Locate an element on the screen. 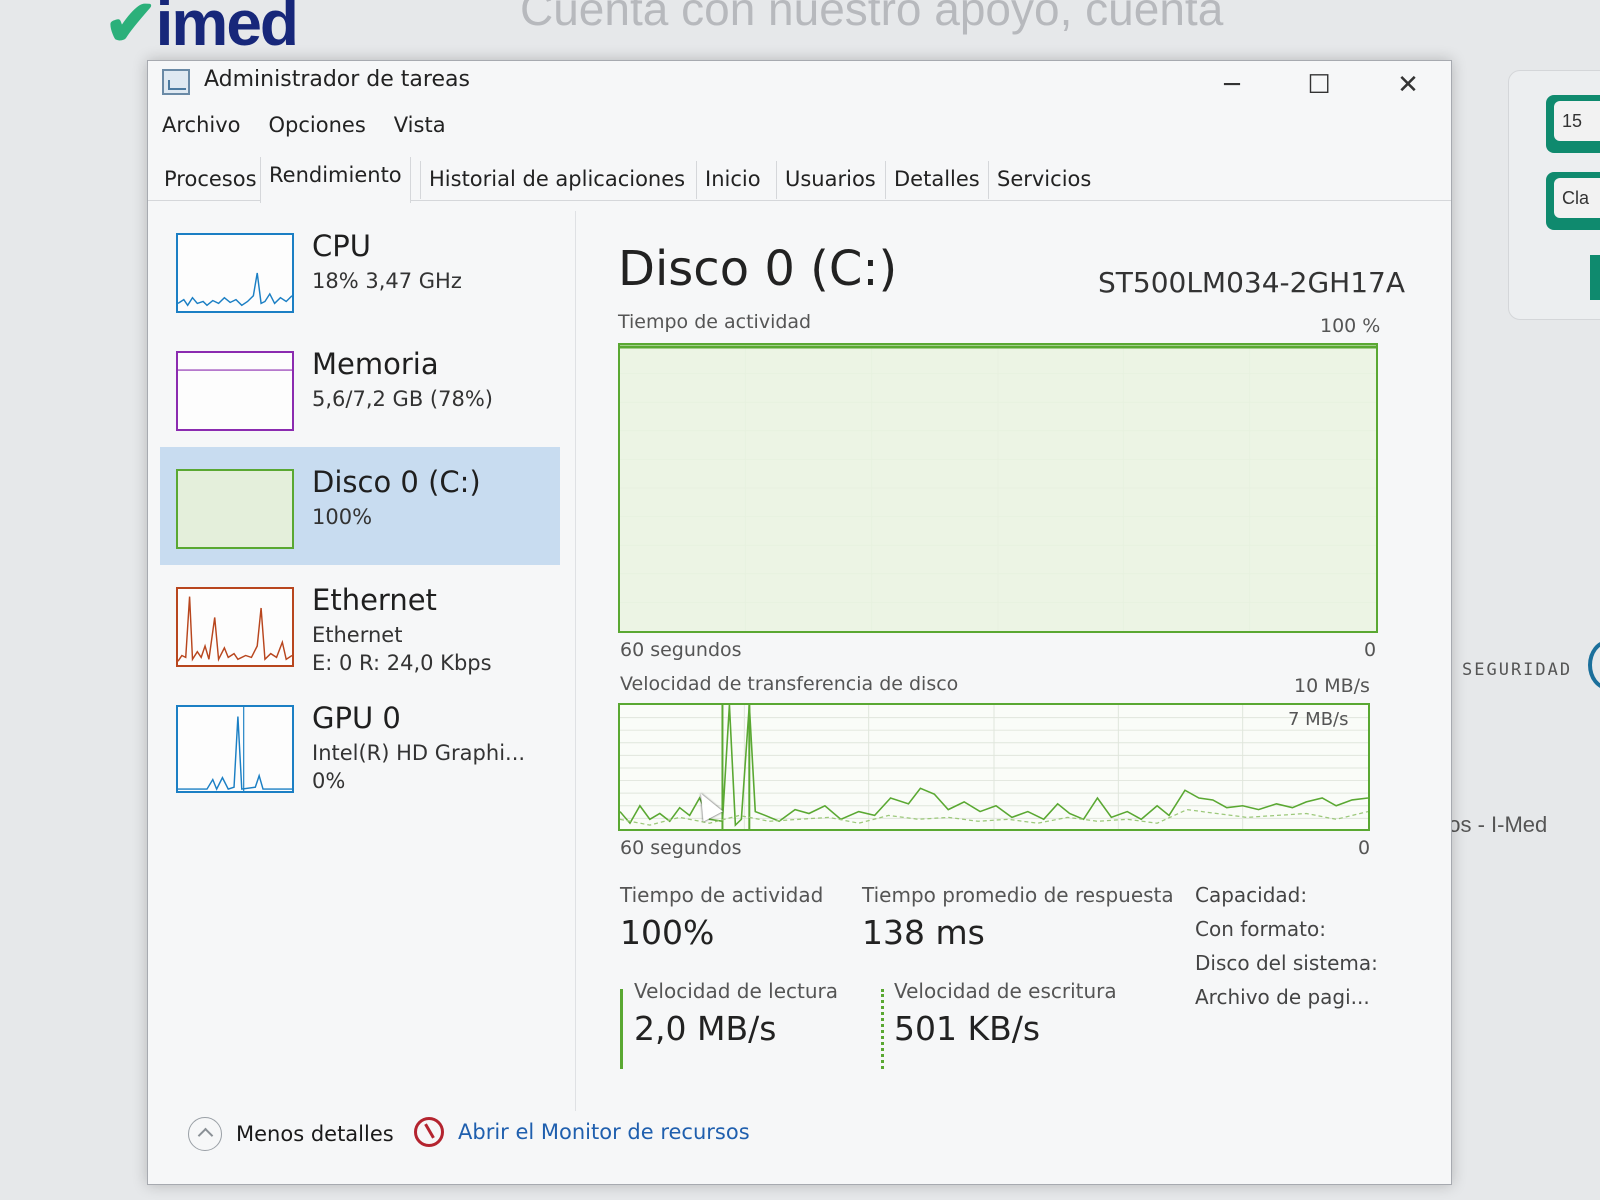  resource-memoria: Memoria 5,6/7,2 GB (78%) is located at coordinates (360, 388).